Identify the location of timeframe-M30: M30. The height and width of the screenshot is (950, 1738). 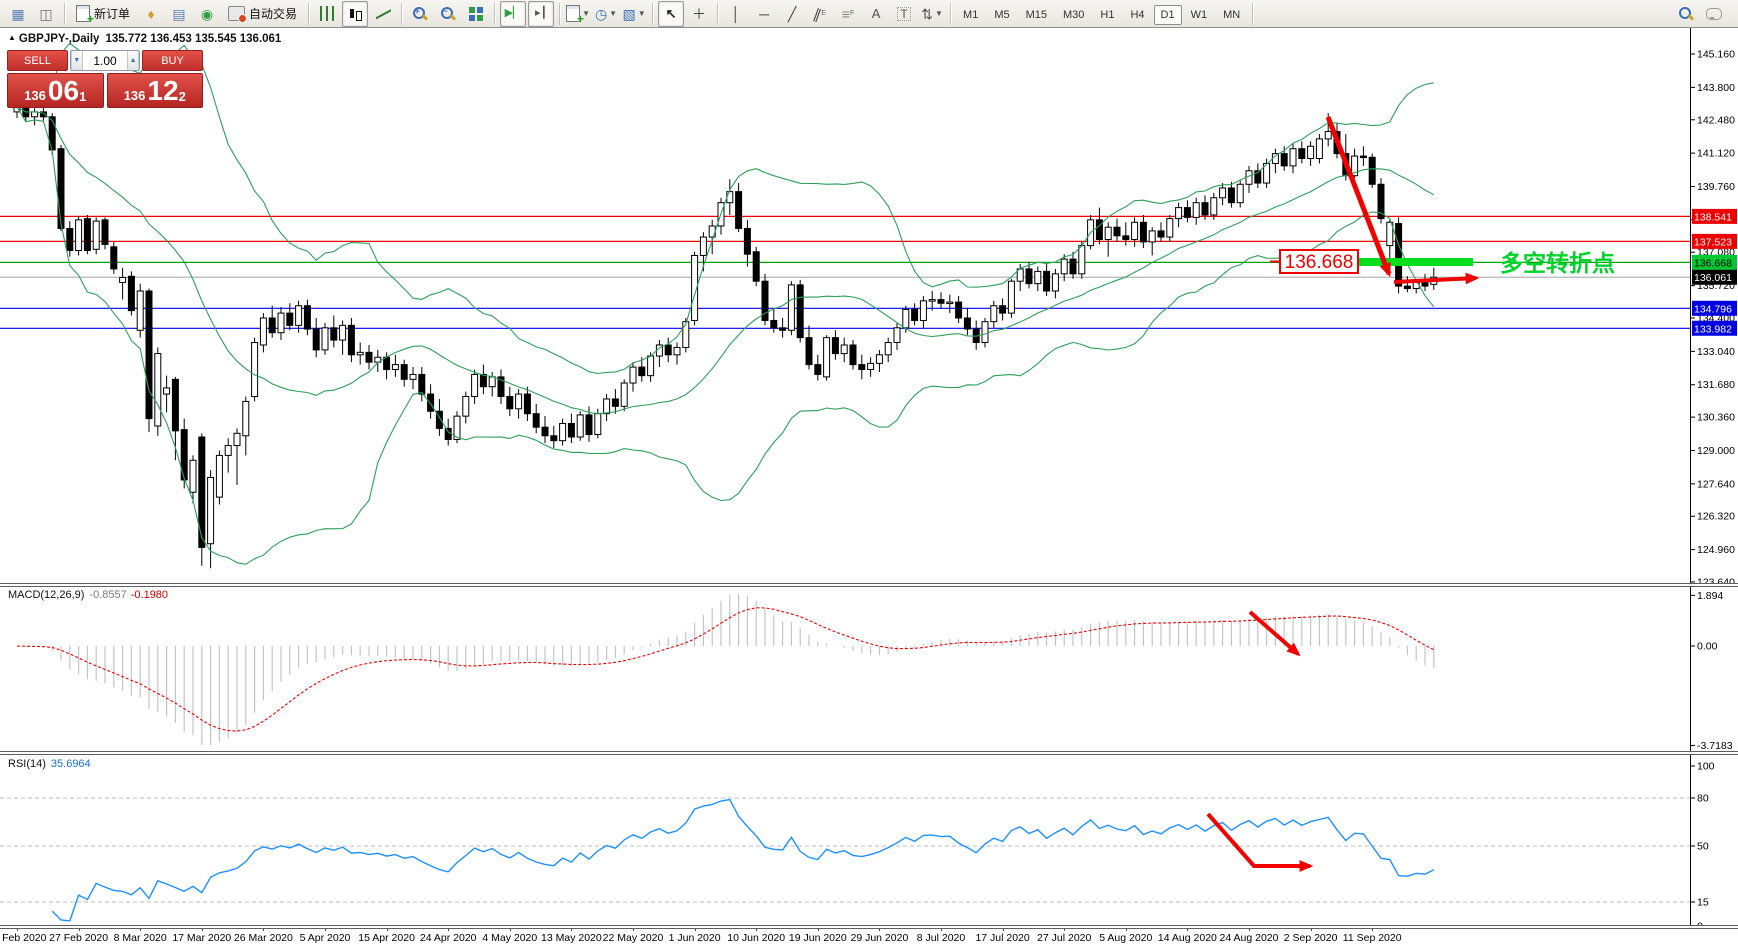
(1073, 15).